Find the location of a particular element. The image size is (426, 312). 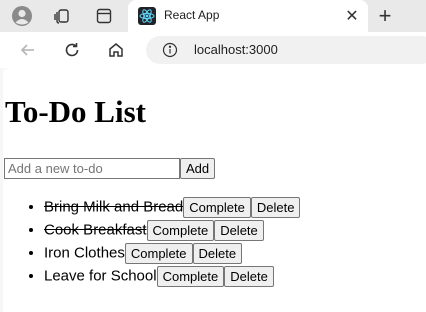

todo-text: Iron Clothes is located at coordinates (84, 253).